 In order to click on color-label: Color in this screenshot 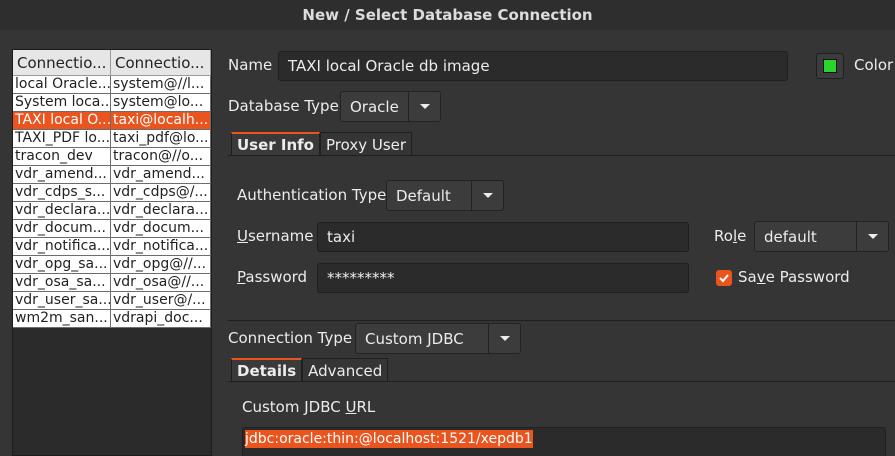, I will do `click(874, 65)`.